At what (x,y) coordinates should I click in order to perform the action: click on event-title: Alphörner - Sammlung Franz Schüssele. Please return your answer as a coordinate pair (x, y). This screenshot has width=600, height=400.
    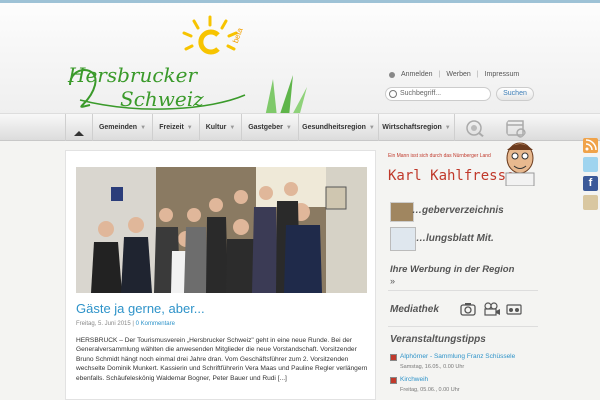
    Looking at the image, I should click on (458, 356).